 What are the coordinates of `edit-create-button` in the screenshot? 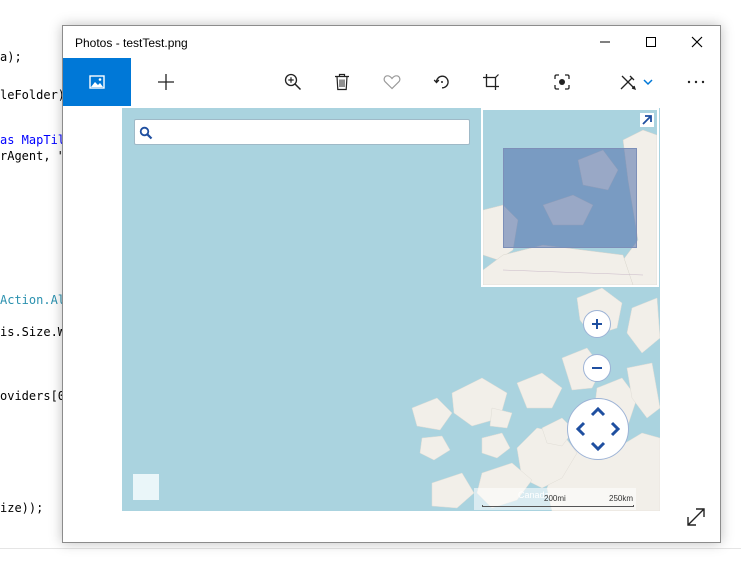 It's located at (636, 82).